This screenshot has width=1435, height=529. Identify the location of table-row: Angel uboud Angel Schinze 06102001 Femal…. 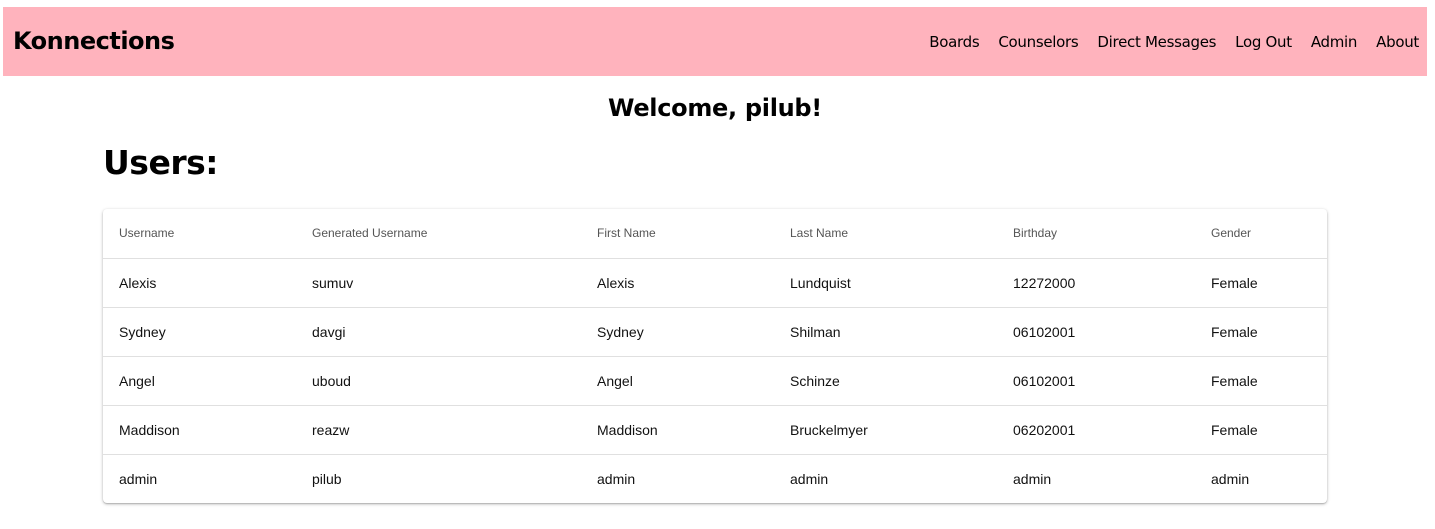
(715, 381).